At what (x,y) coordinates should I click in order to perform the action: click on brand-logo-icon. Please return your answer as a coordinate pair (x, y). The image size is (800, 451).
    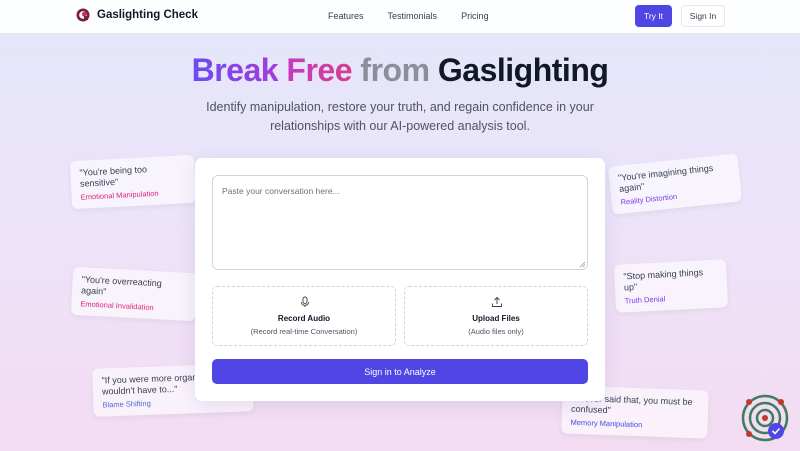
    Looking at the image, I should click on (83, 15).